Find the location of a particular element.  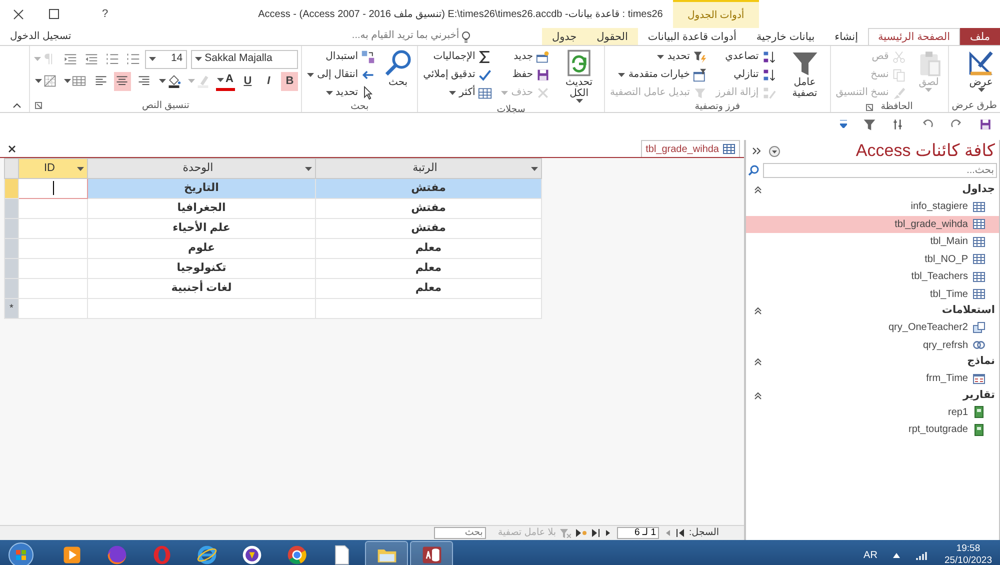

collapse-ribbon-icon is located at coordinates (17, 105).